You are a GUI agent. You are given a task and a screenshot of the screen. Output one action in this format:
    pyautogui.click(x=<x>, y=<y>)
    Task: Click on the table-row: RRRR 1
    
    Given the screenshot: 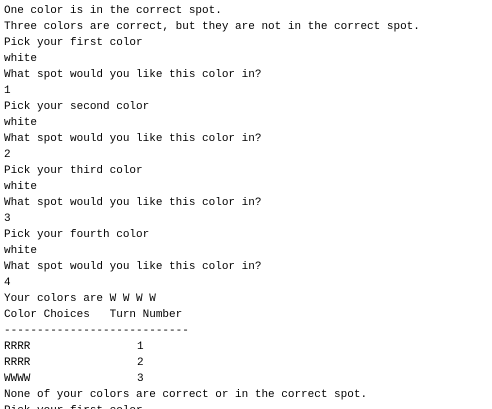 What is the action you would take?
    pyautogui.click(x=212, y=347)
    